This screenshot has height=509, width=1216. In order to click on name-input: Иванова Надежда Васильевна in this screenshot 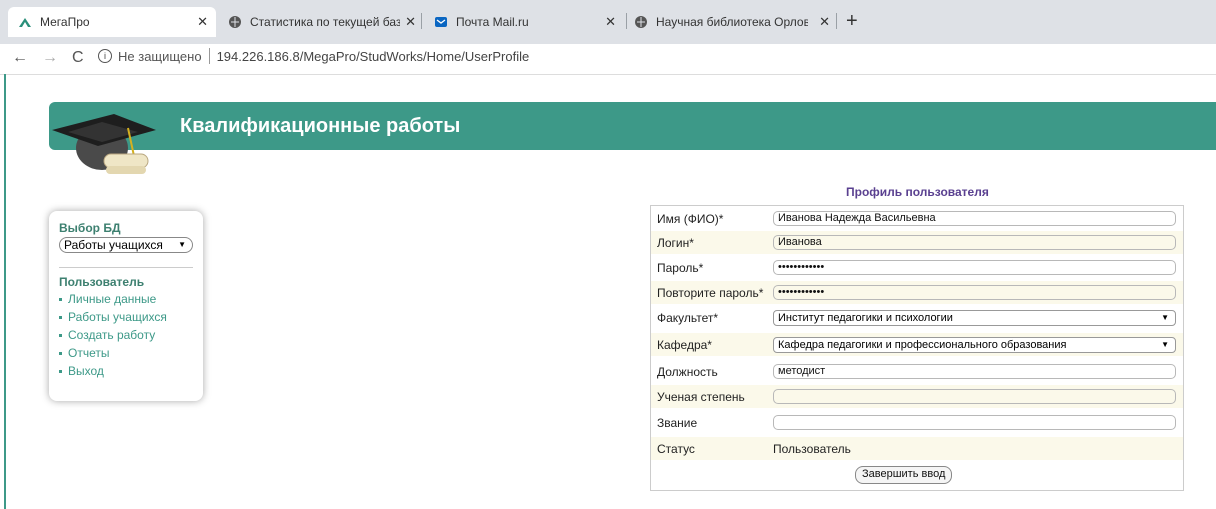, I will do `click(974, 218)`.